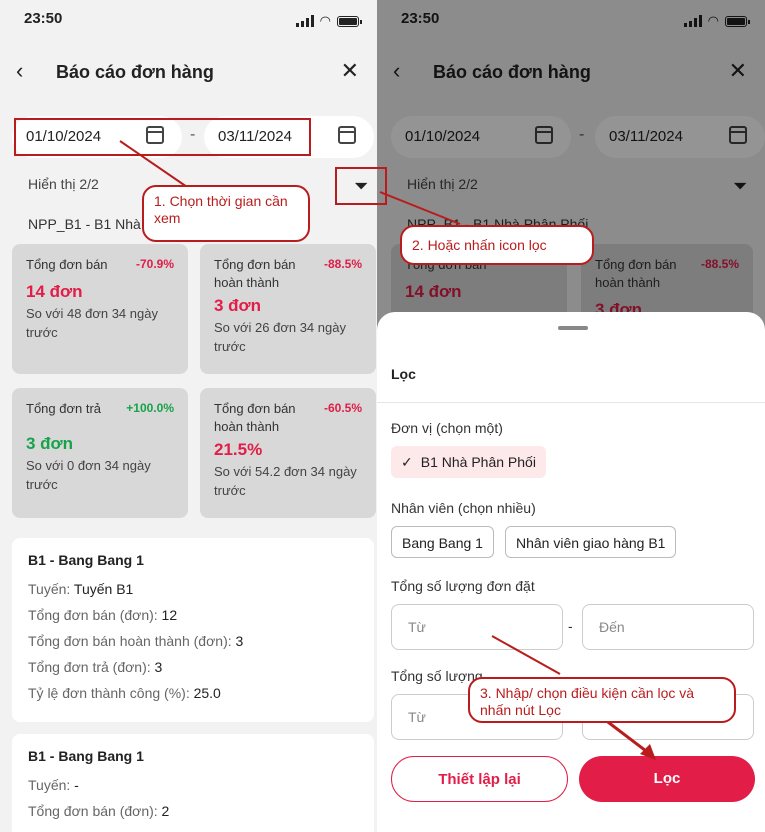 The width and height of the screenshot is (765, 832). I want to click on qty-completed-label: Tổng số lượng, so click(437, 676).